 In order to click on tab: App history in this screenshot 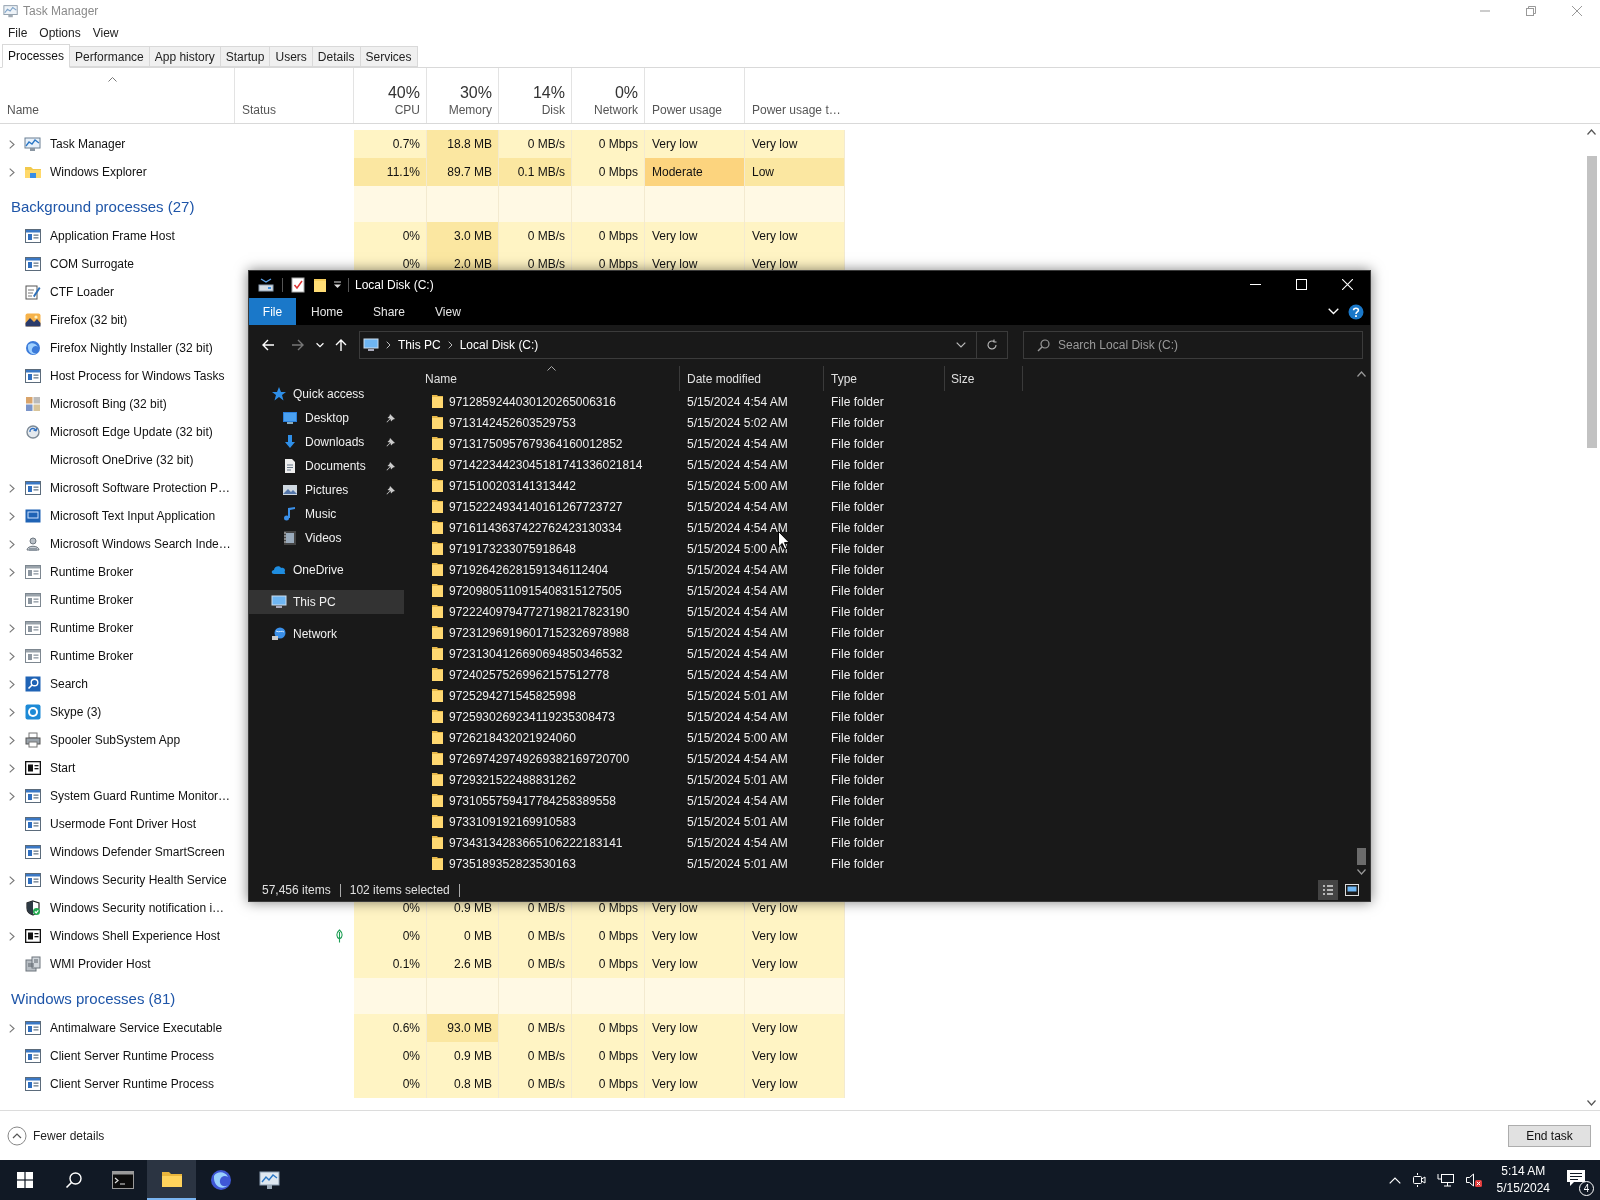, I will do `click(185, 56)`.